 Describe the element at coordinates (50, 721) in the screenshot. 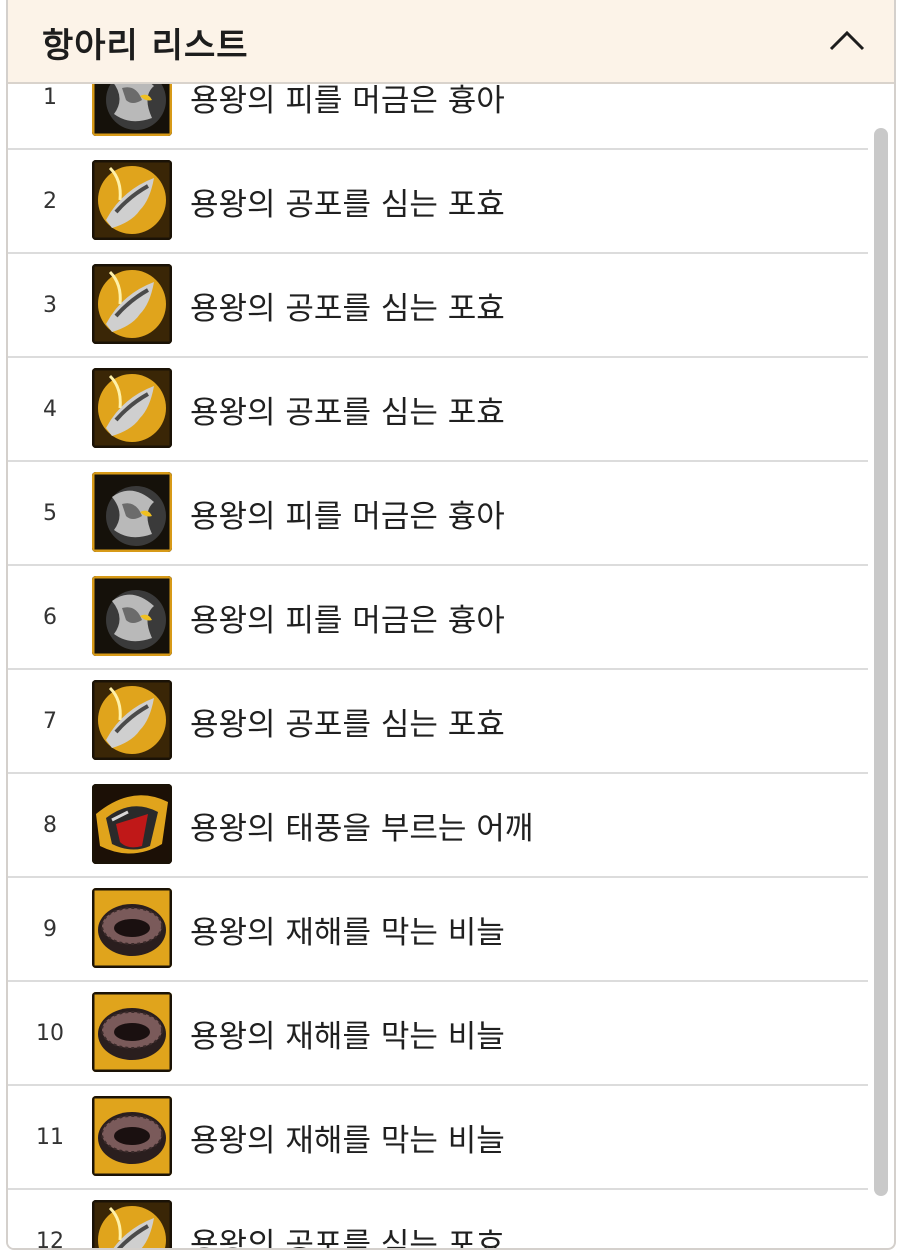

I see `item-index: 7` at that location.